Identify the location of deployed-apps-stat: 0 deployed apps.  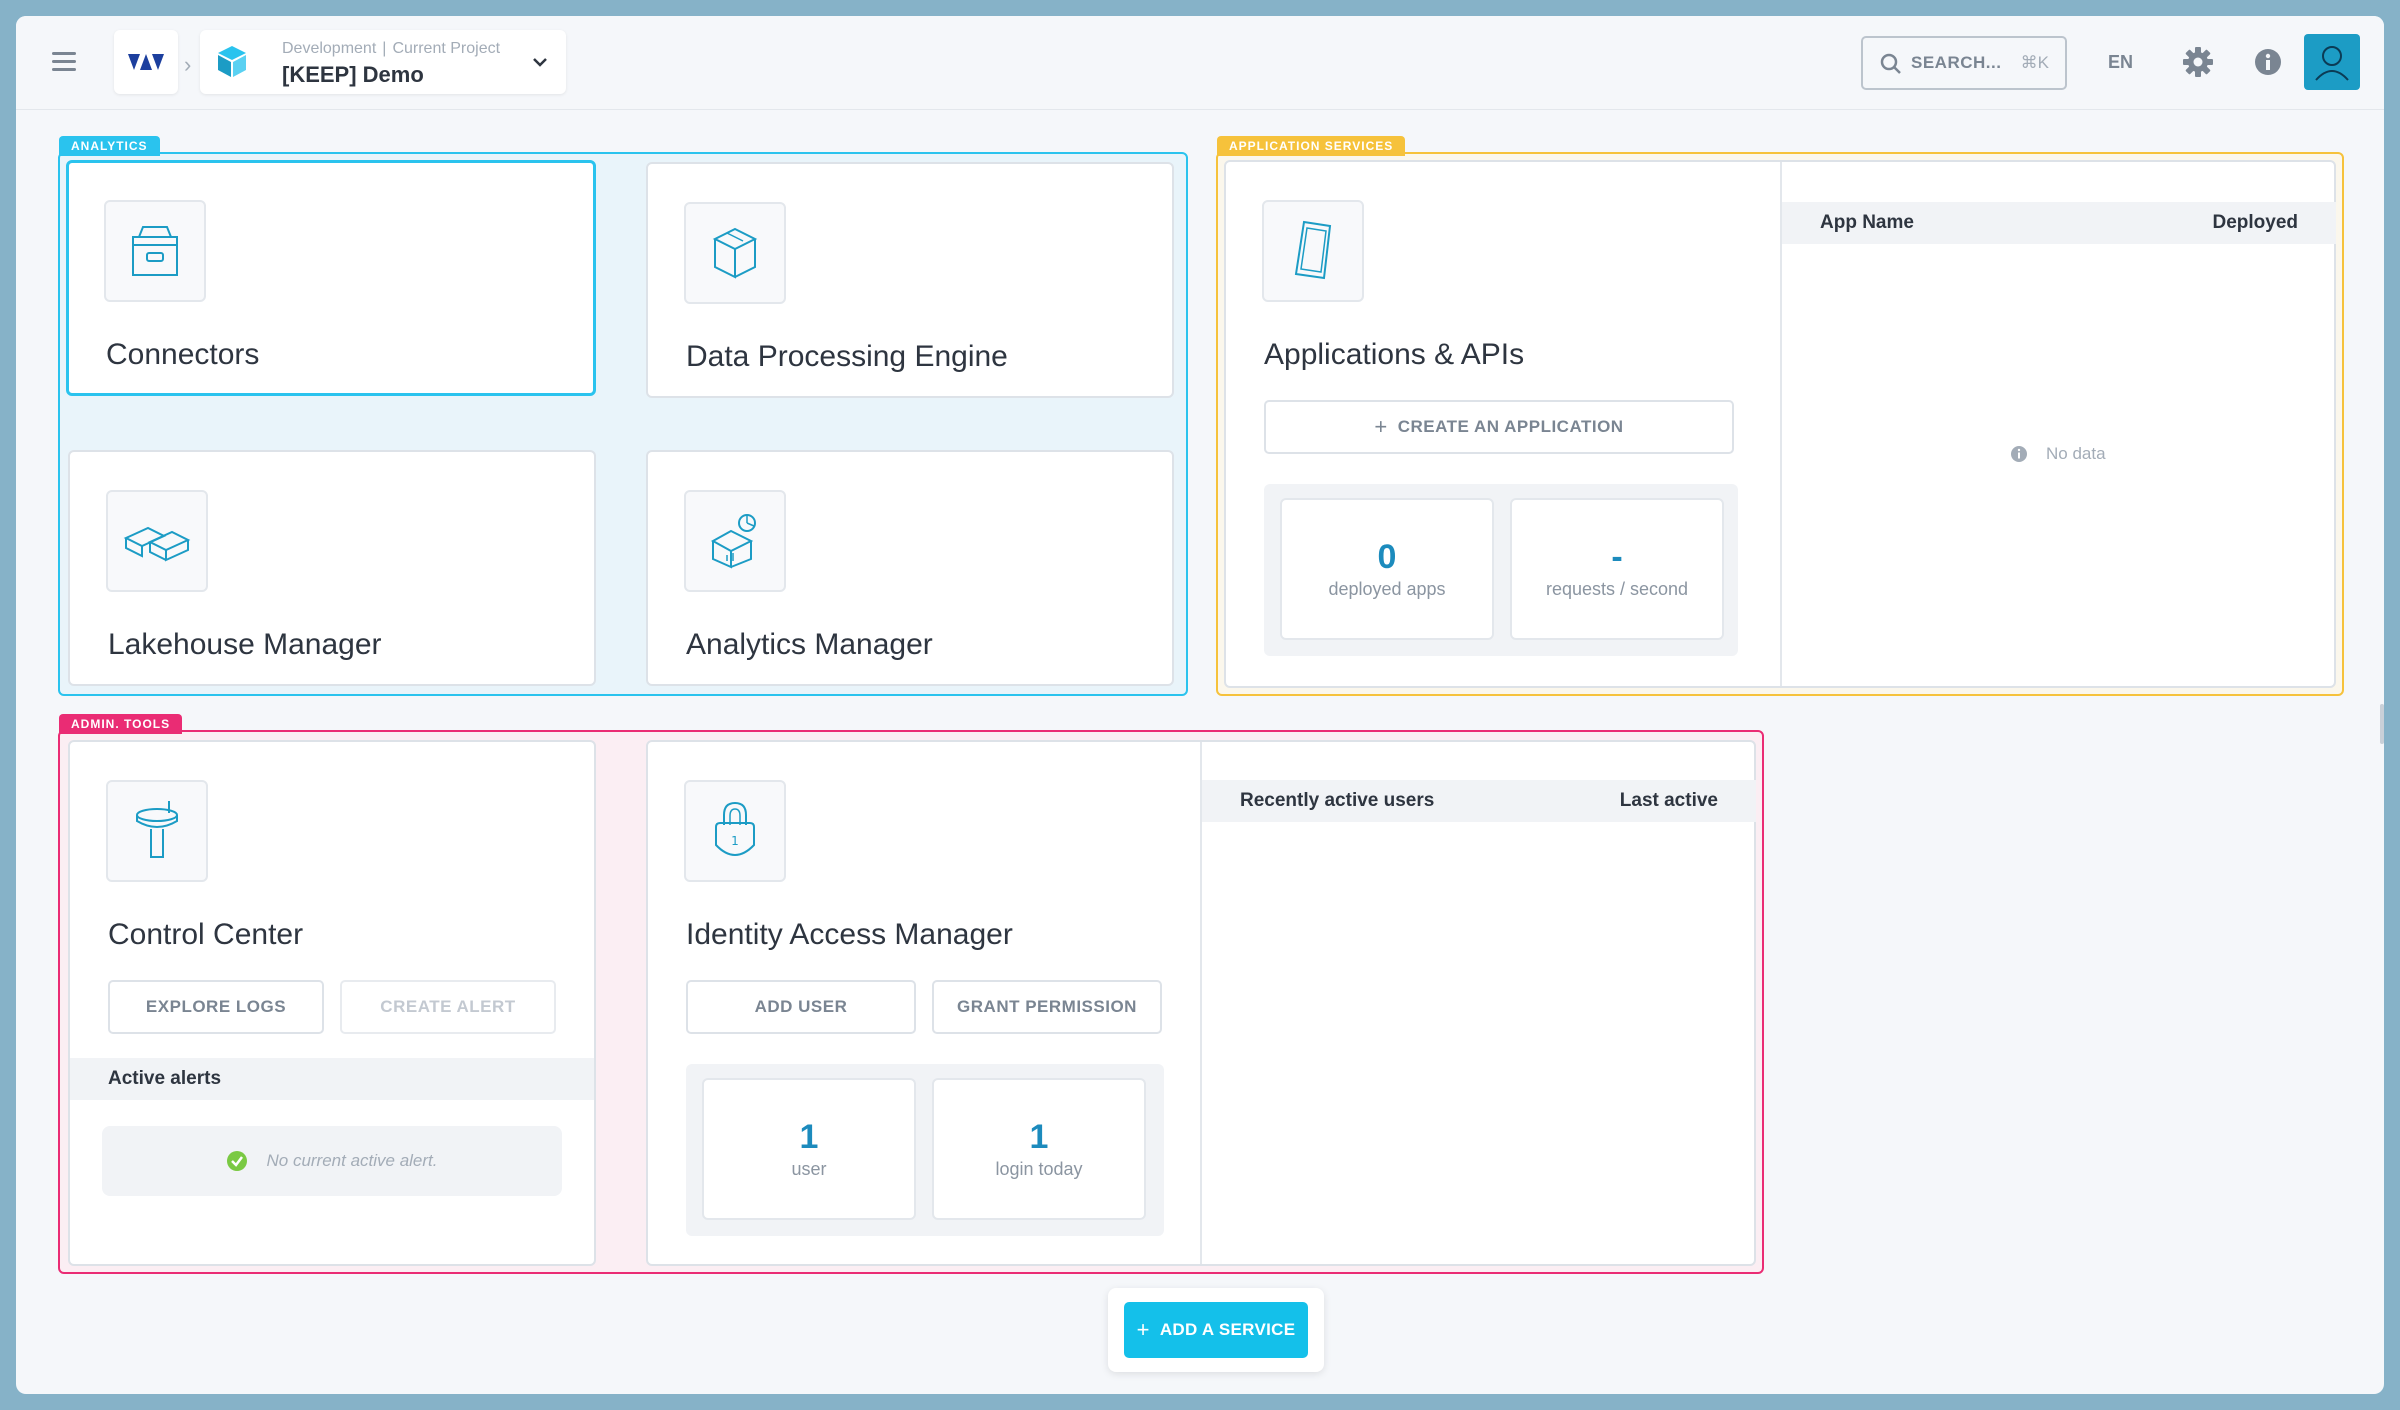
(1387, 569).